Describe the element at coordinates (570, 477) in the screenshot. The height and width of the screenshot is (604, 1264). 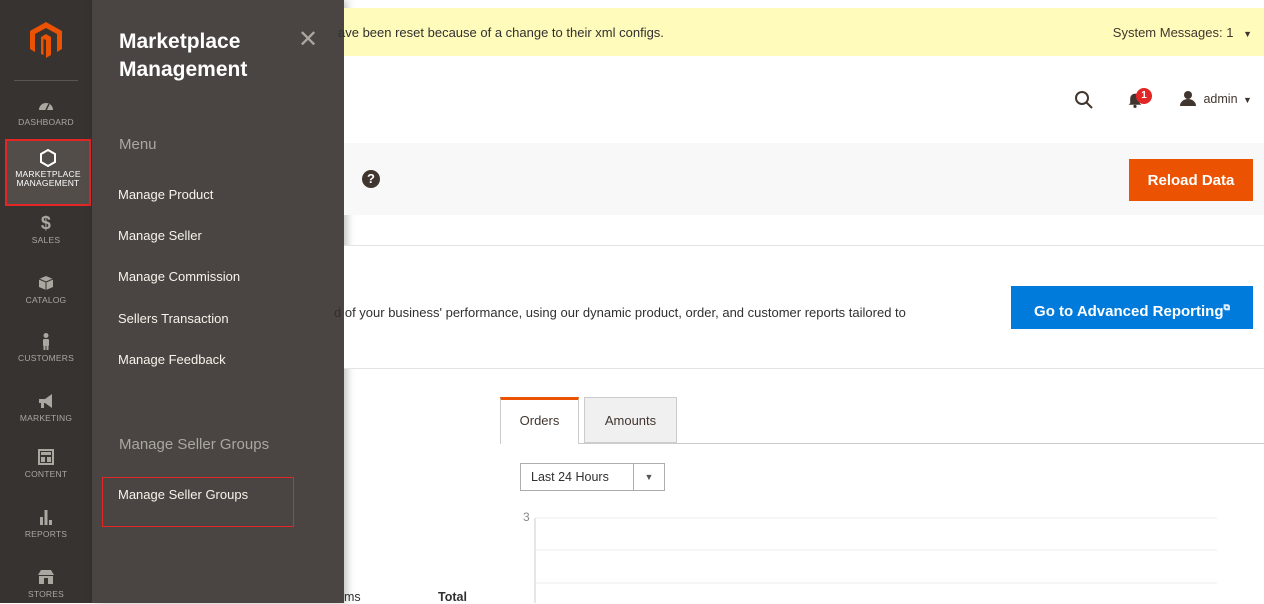
I see `period-select-value: Last 24 Hours` at that location.